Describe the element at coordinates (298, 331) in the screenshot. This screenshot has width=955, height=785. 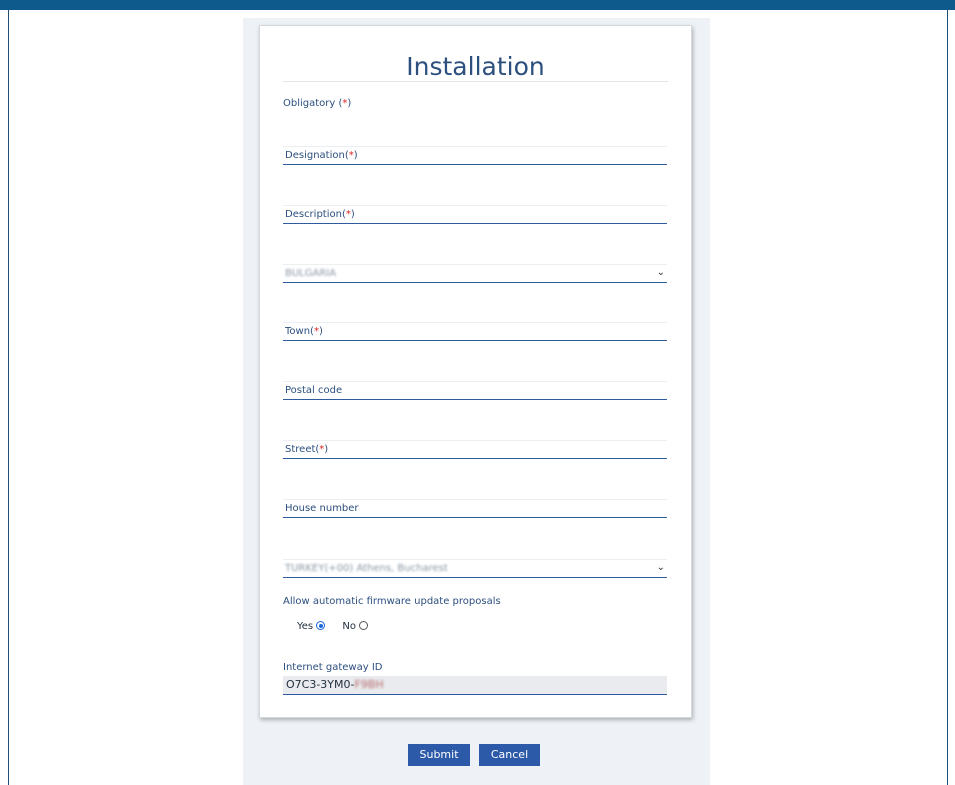
I see `town-label: Town` at that location.